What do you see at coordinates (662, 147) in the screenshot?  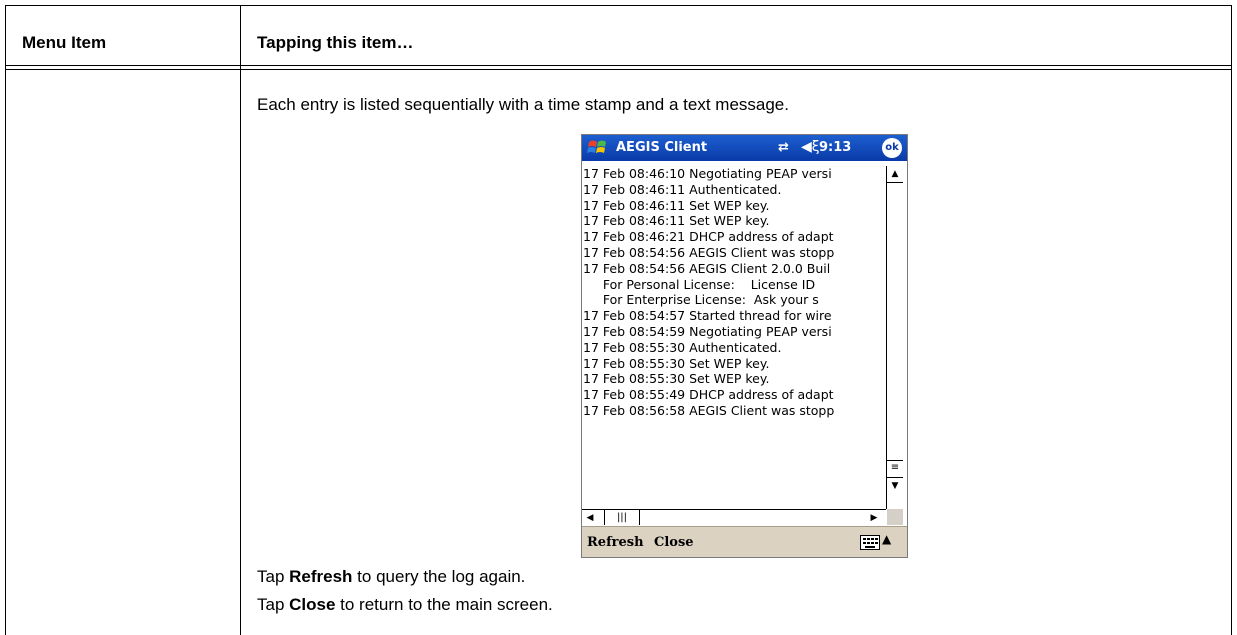 I see `app-title: AEGIS Client` at bounding box center [662, 147].